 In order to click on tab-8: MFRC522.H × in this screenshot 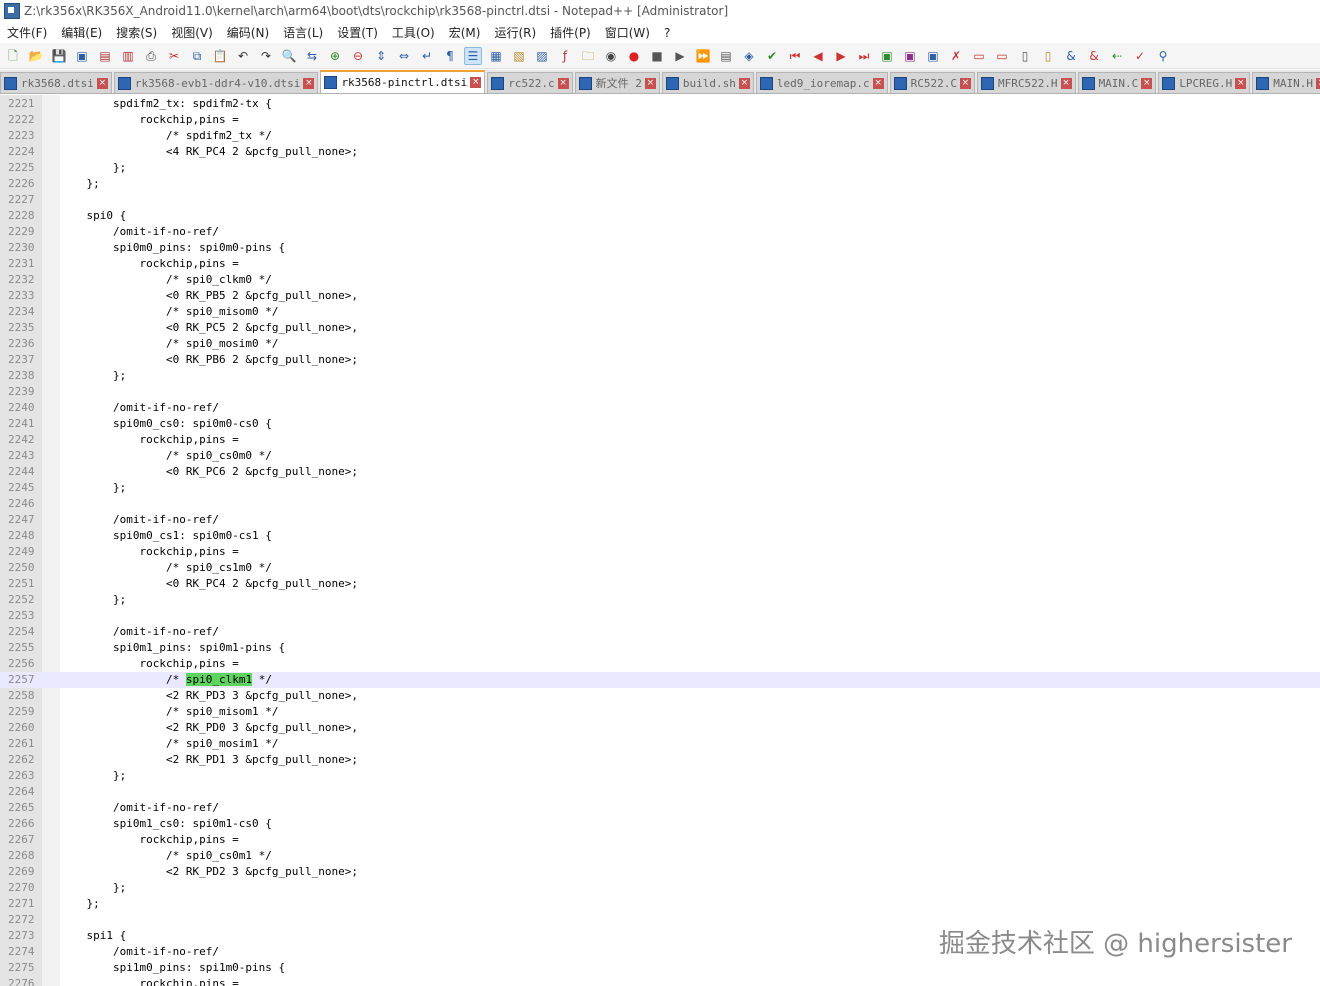, I will do `click(1026, 82)`.